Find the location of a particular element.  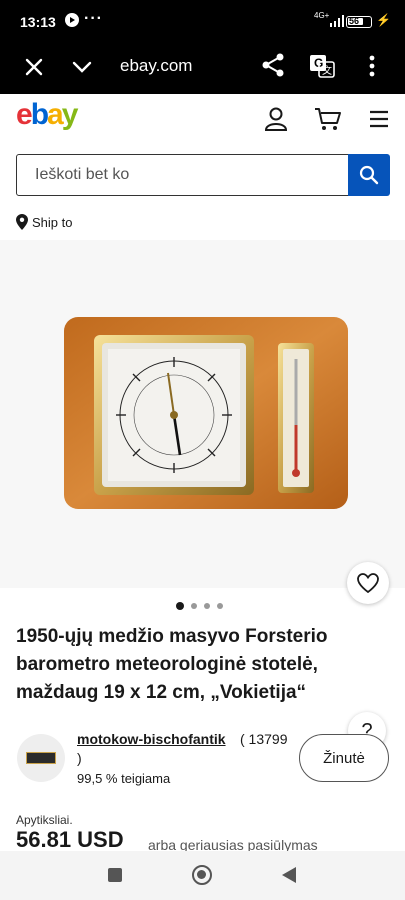

close-icon is located at coordinates (34, 67).